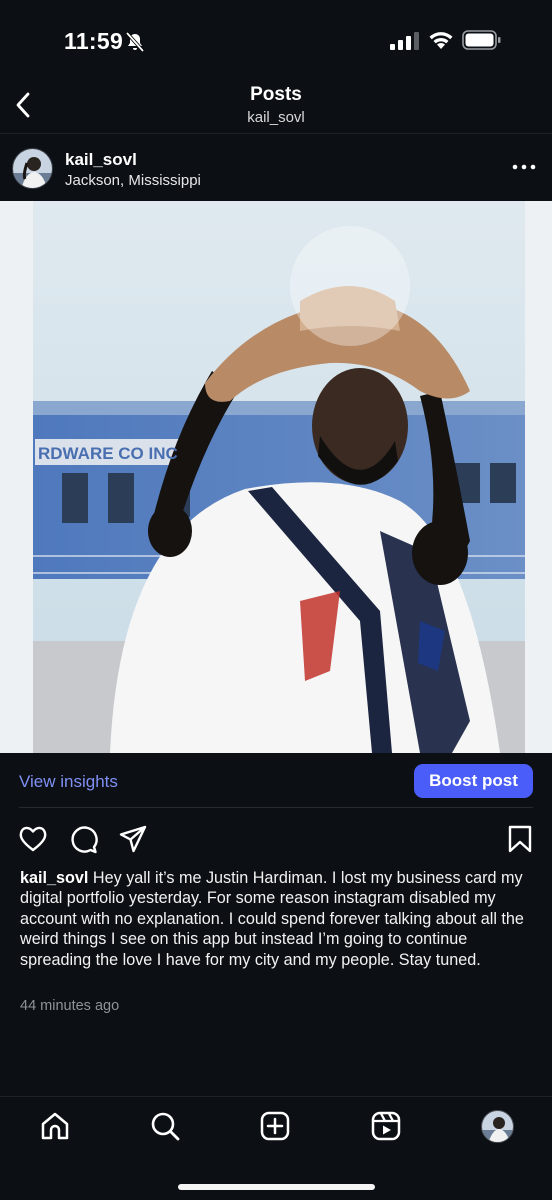 Image resolution: width=552 pixels, height=1200 pixels. What do you see at coordinates (386, 1126) in the screenshot?
I see `reels-icon` at bounding box center [386, 1126].